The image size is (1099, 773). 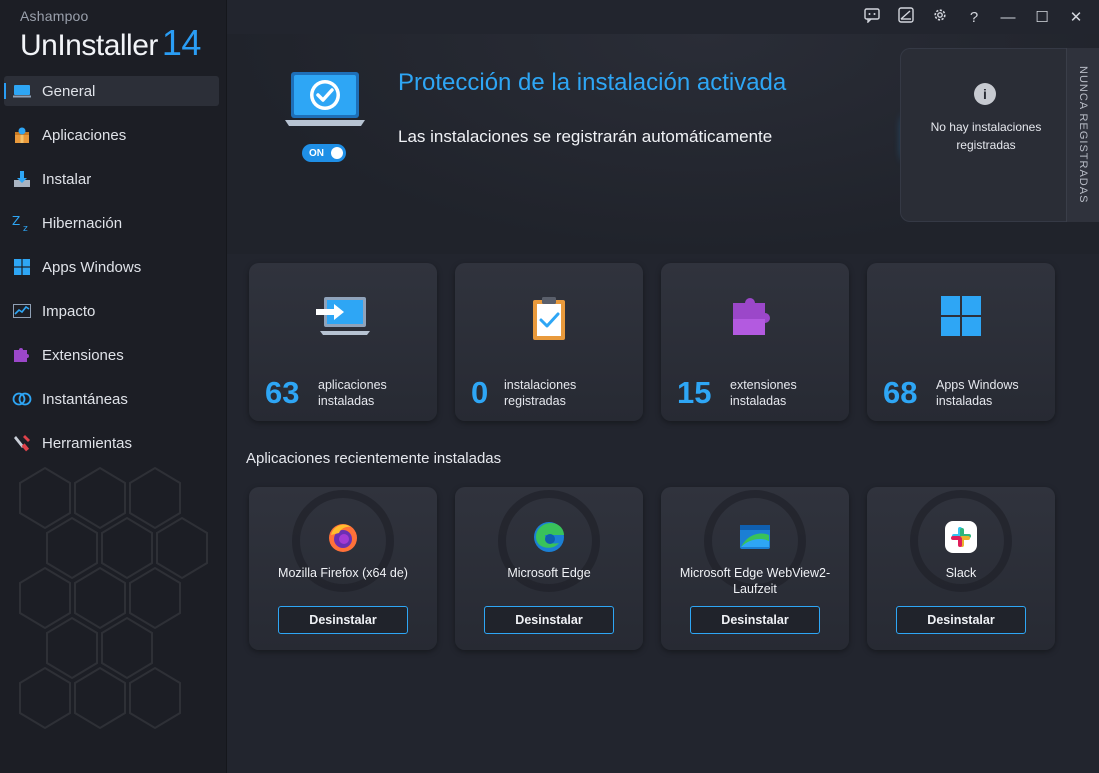 I want to click on product-name: UnInstaller 14, so click(x=110, y=43).